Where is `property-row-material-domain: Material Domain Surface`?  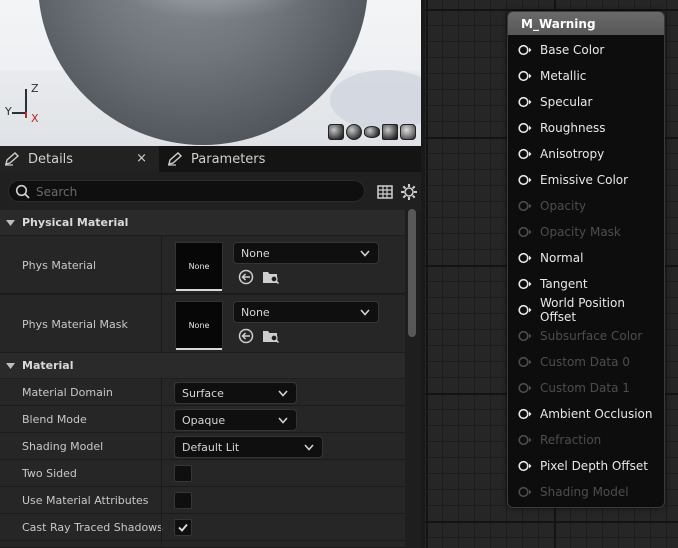
property-row-material-domain: Material Domain Surface is located at coordinates (202, 392).